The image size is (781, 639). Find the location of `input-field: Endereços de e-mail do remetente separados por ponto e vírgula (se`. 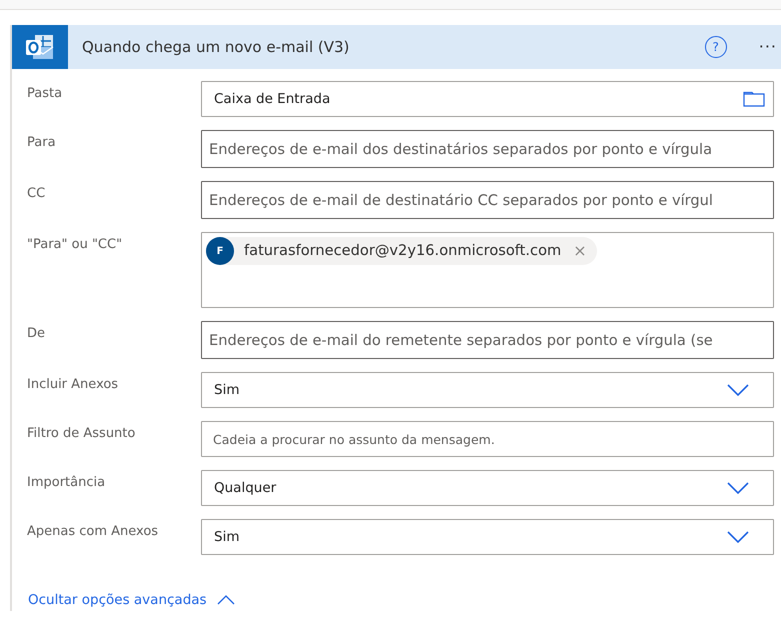

input-field: Endereços de e-mail do remetente separados por ponto e vírgula (se is located at coordinates (487, 340).